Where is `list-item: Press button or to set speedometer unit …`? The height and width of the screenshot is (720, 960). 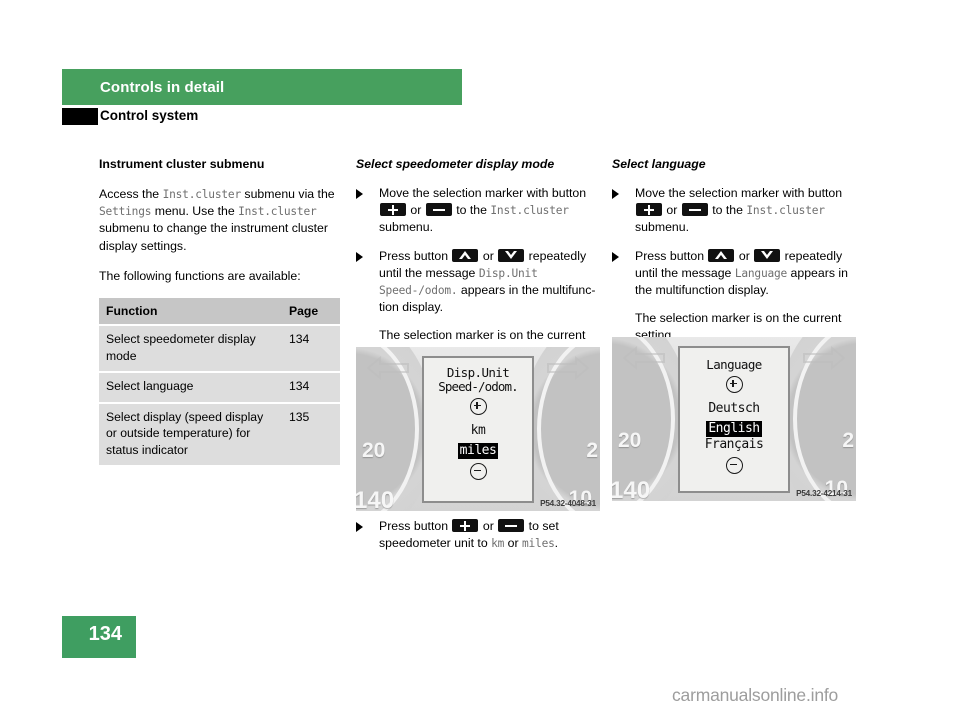
list-item: Press button or to set speedometer unit … is located at coordinates (477, 535).